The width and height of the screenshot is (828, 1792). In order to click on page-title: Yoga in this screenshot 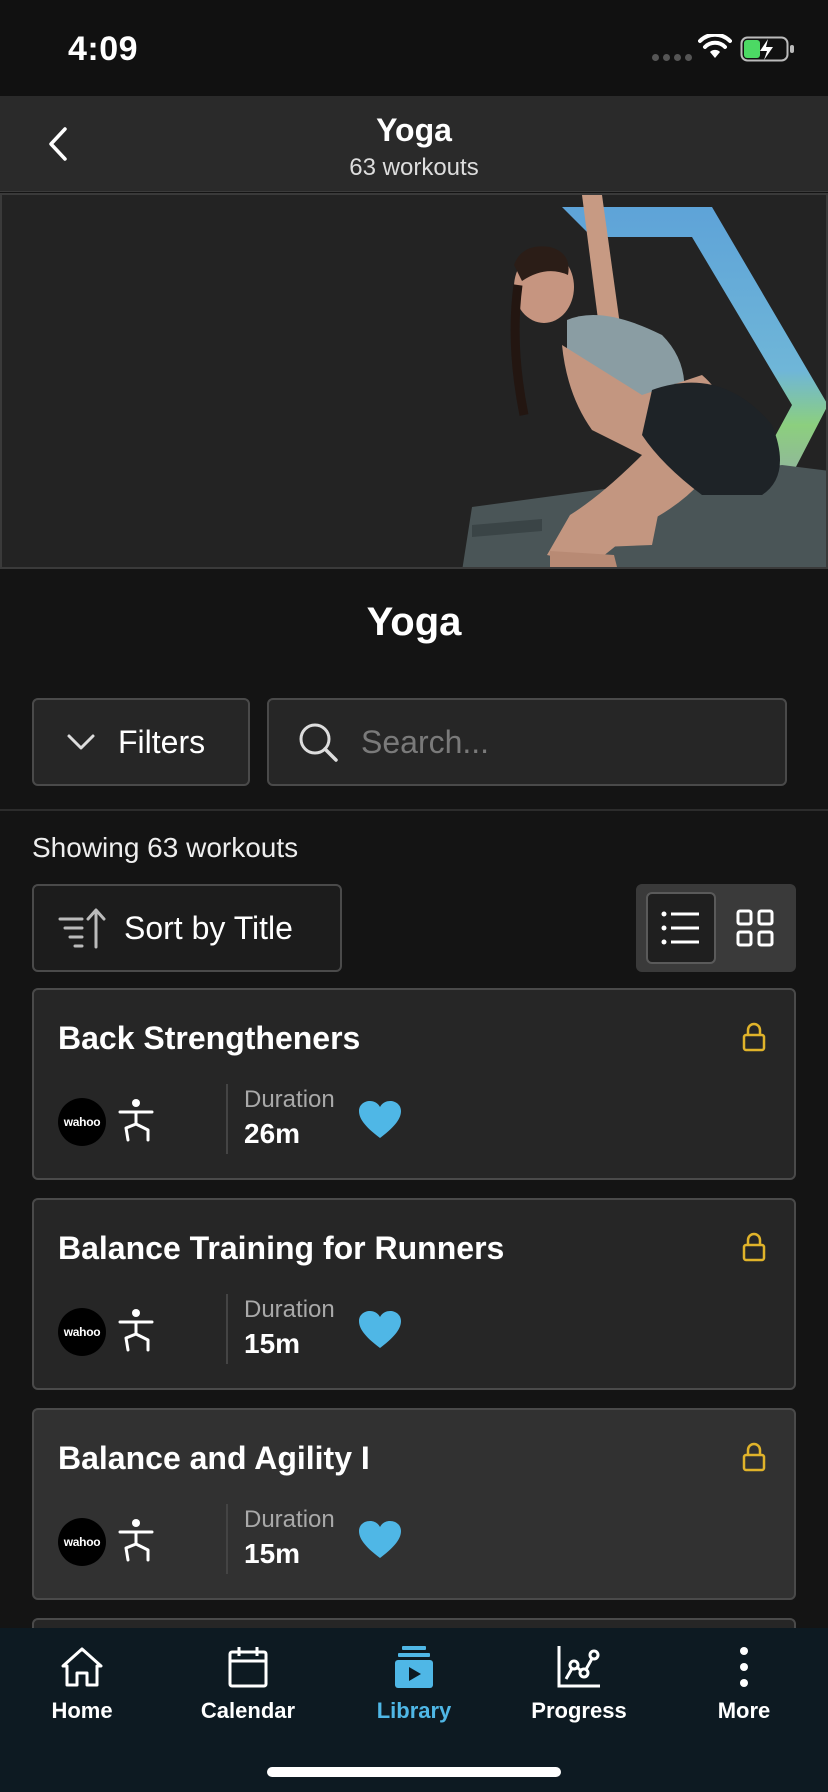, I will do `click(414, 130)`.